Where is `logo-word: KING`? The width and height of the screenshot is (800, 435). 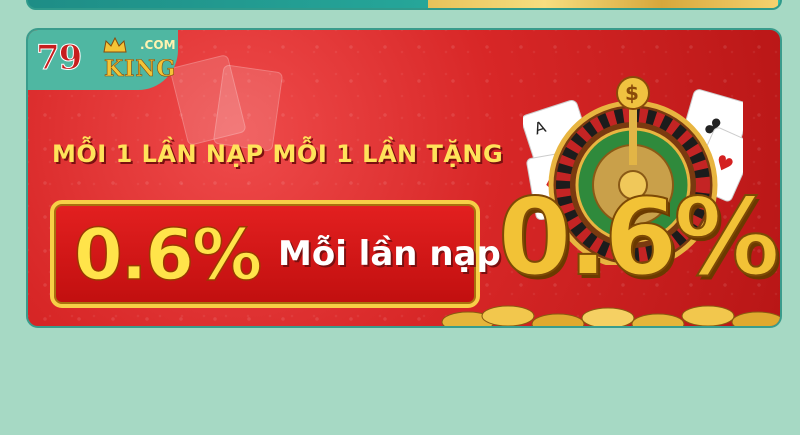 logo-word: KING is located at coordinates (140, 69).